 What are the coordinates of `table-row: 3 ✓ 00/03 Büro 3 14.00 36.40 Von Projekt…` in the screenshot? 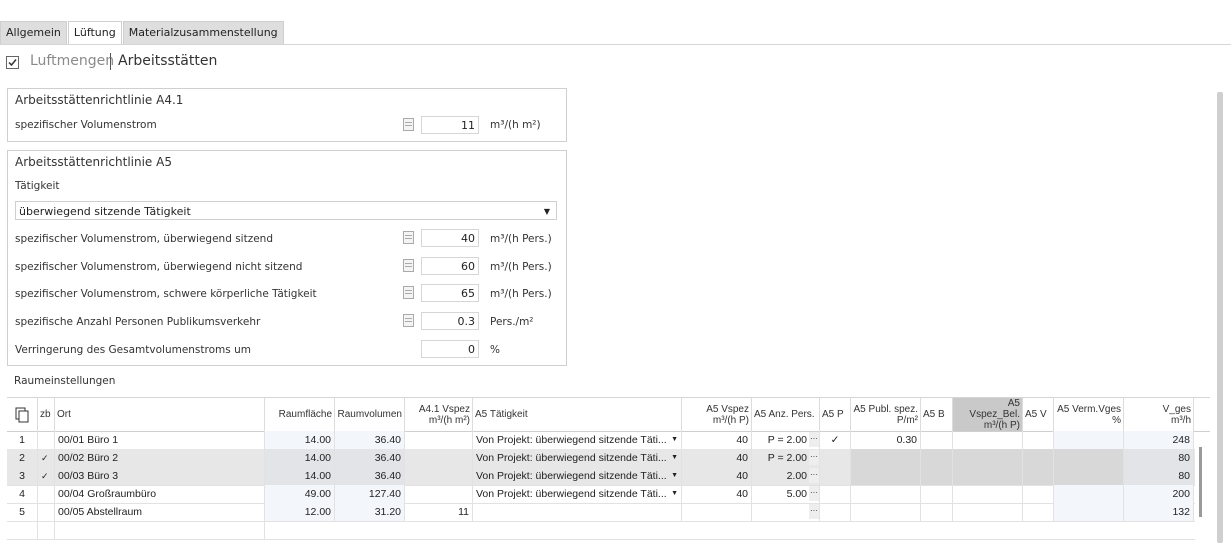 It's located at (601, 476).